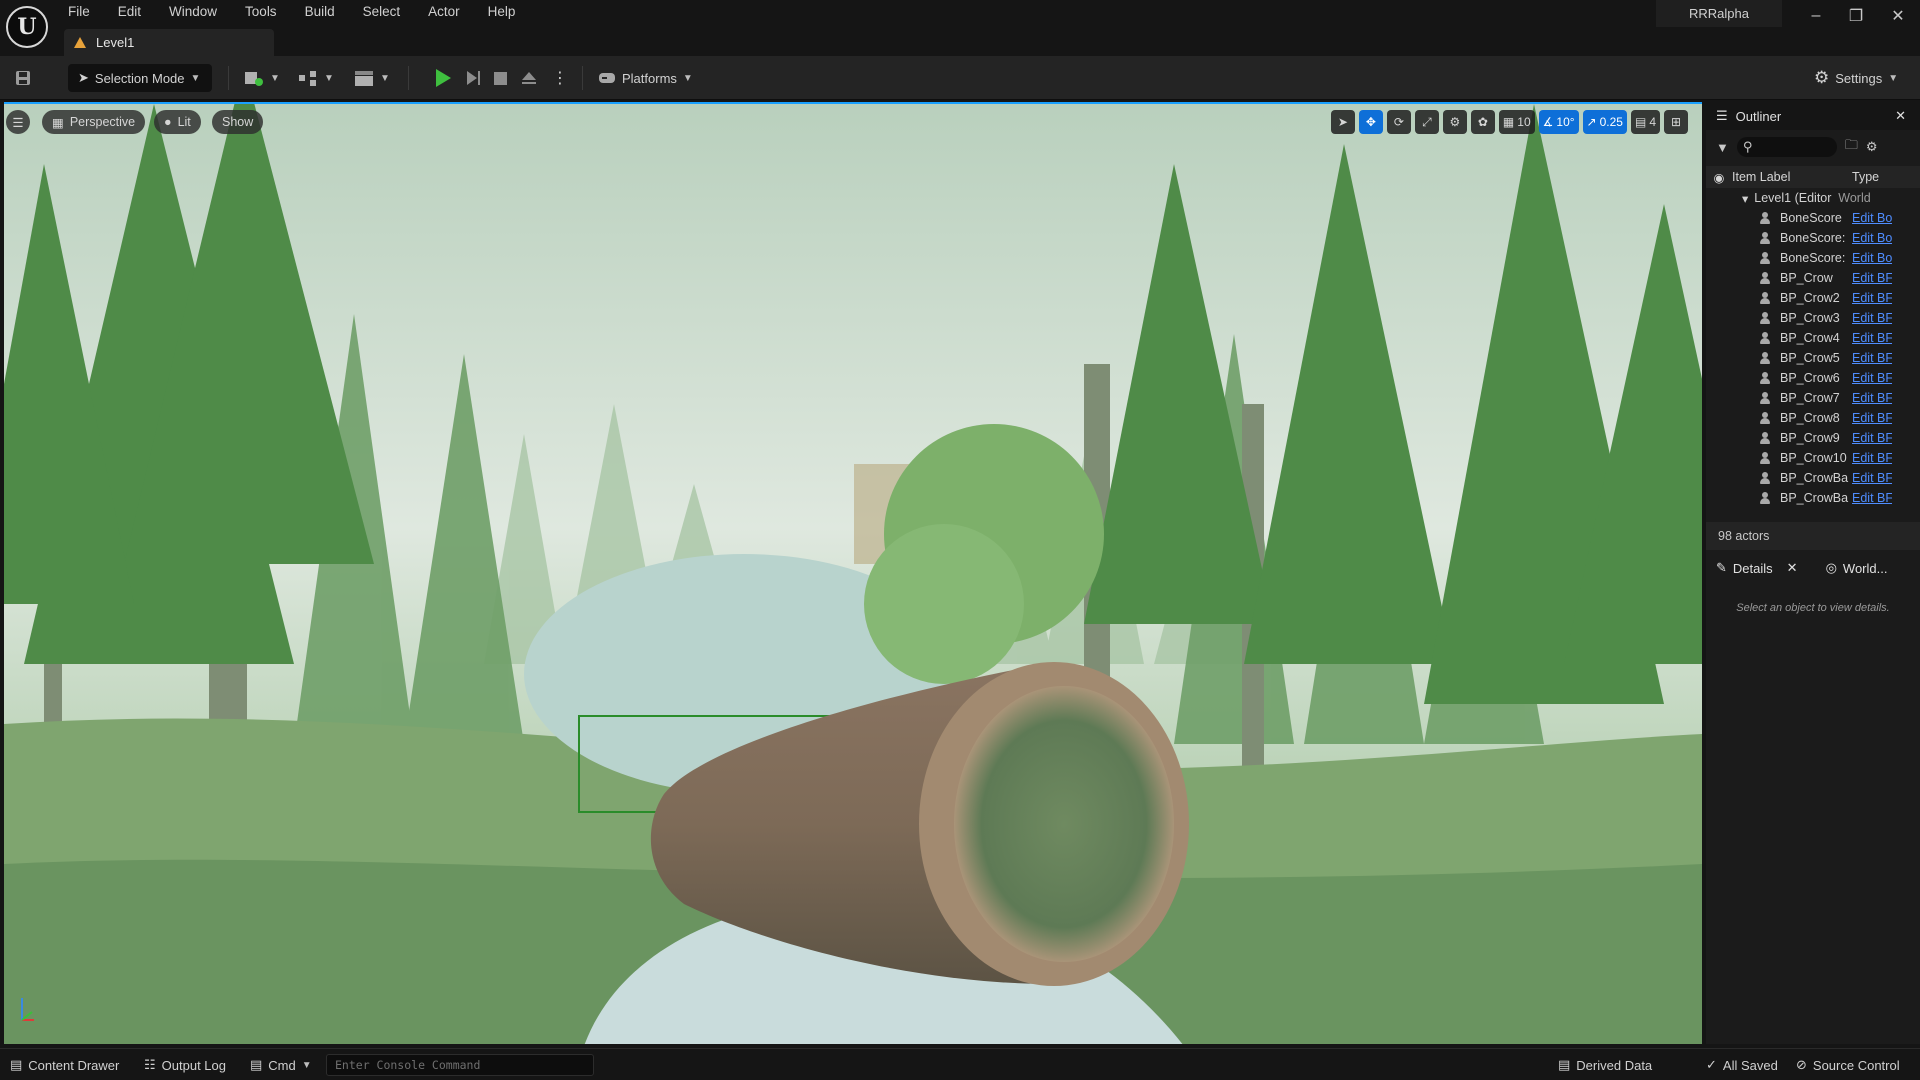 This screenshot has width=1920, height=1080. I want to click on expand-triangle-icon: ▾, so click(1745, 198).